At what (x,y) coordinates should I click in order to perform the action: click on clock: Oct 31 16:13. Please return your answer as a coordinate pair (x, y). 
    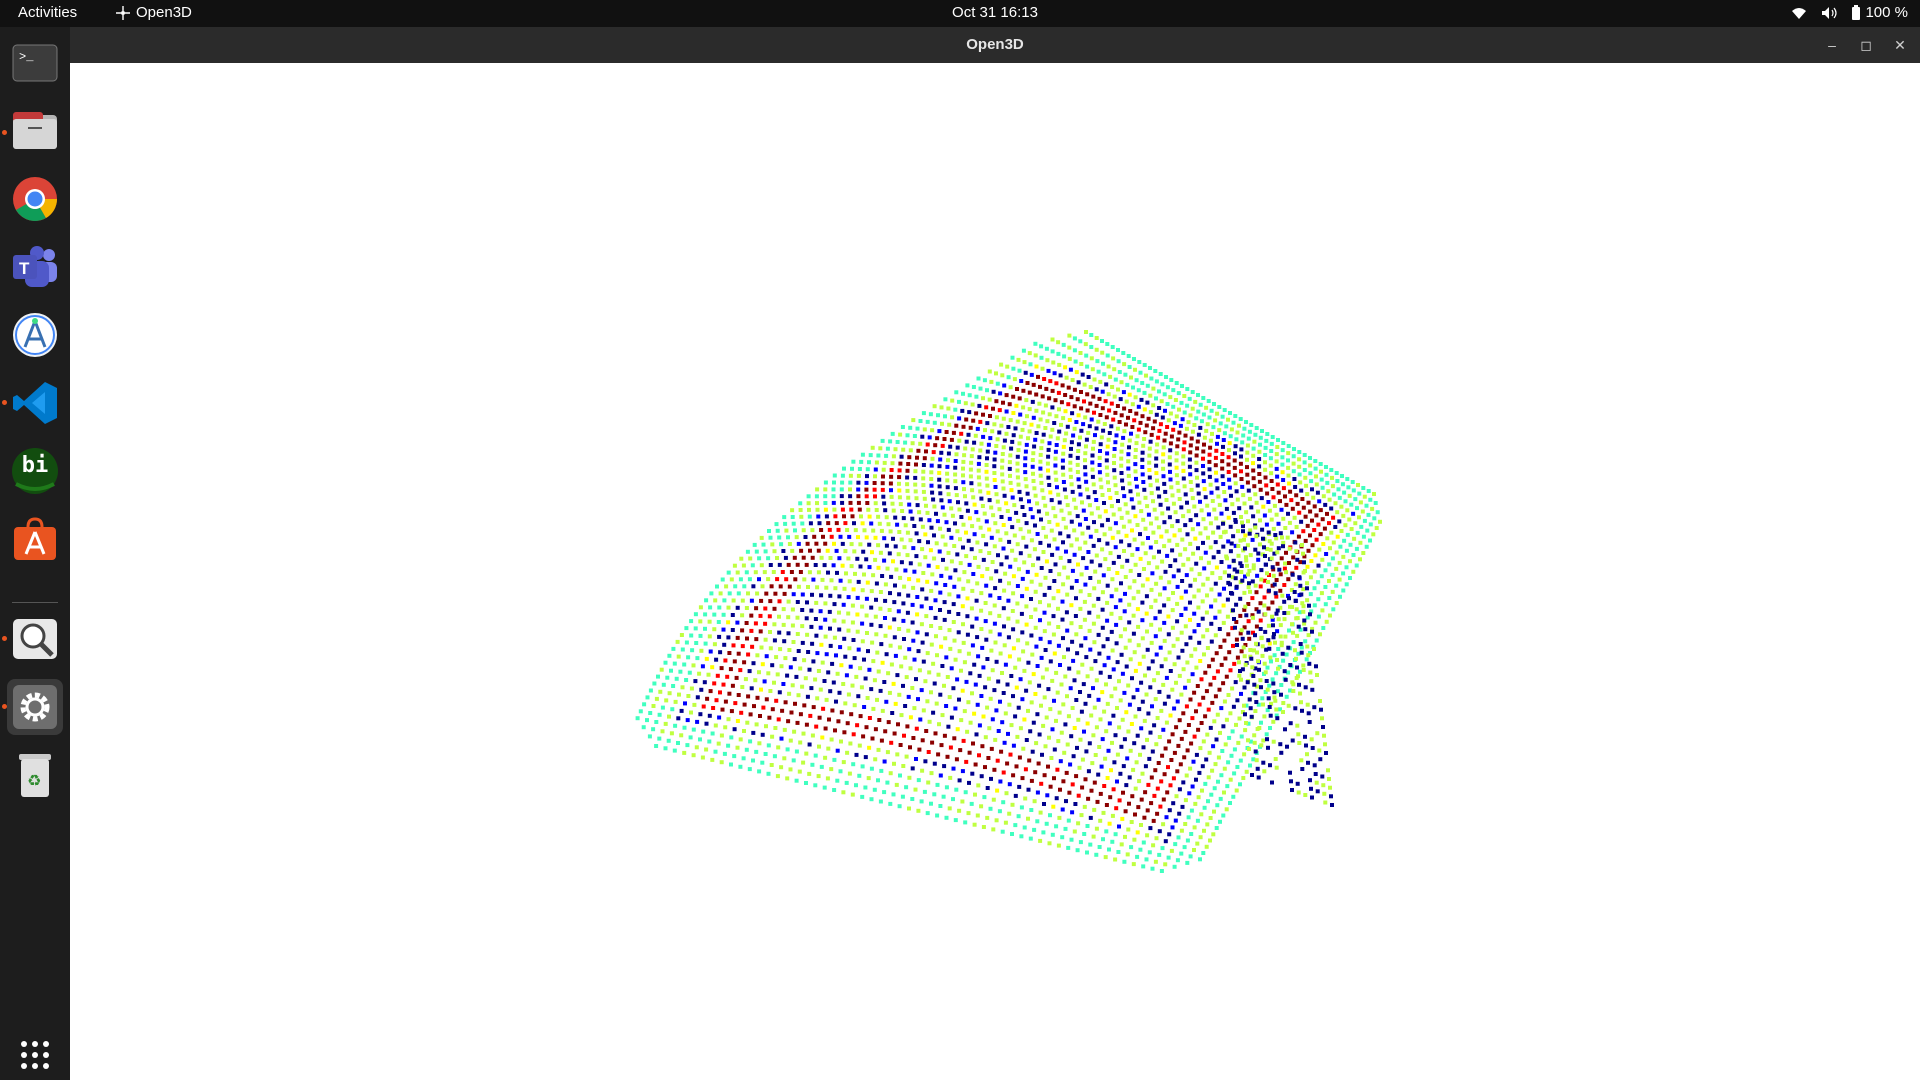
    Looking at the image, I should click on (960, 12).